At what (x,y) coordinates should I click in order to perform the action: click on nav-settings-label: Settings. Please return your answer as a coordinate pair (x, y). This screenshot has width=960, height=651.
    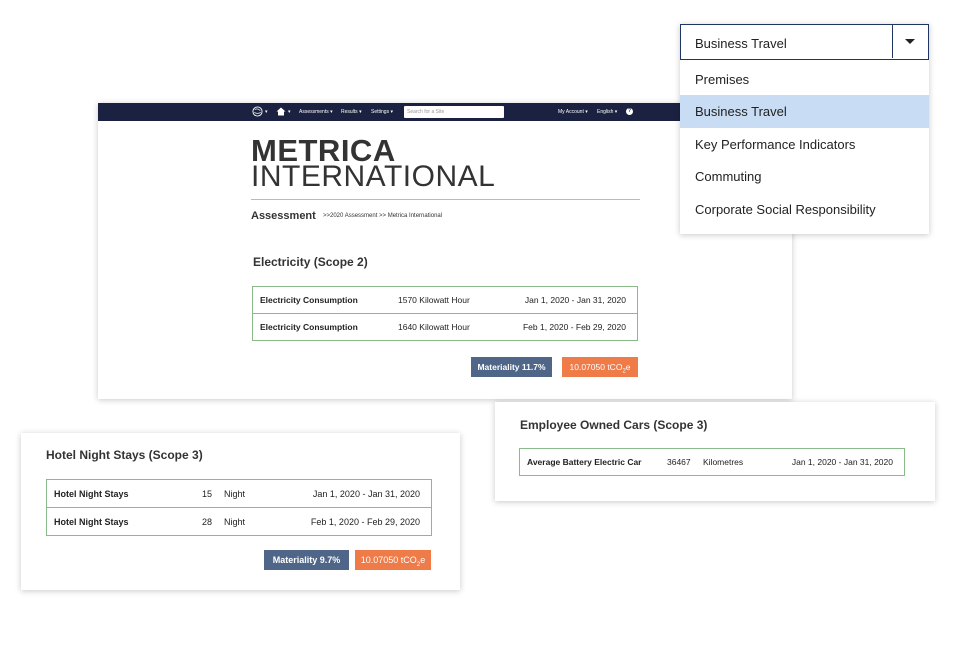
    Looking at the image, I should click on (380, 112).